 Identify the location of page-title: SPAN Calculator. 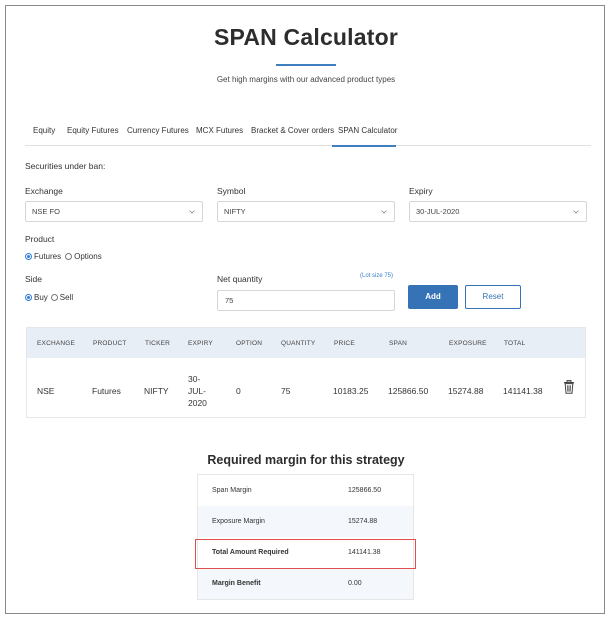
(306, 37).